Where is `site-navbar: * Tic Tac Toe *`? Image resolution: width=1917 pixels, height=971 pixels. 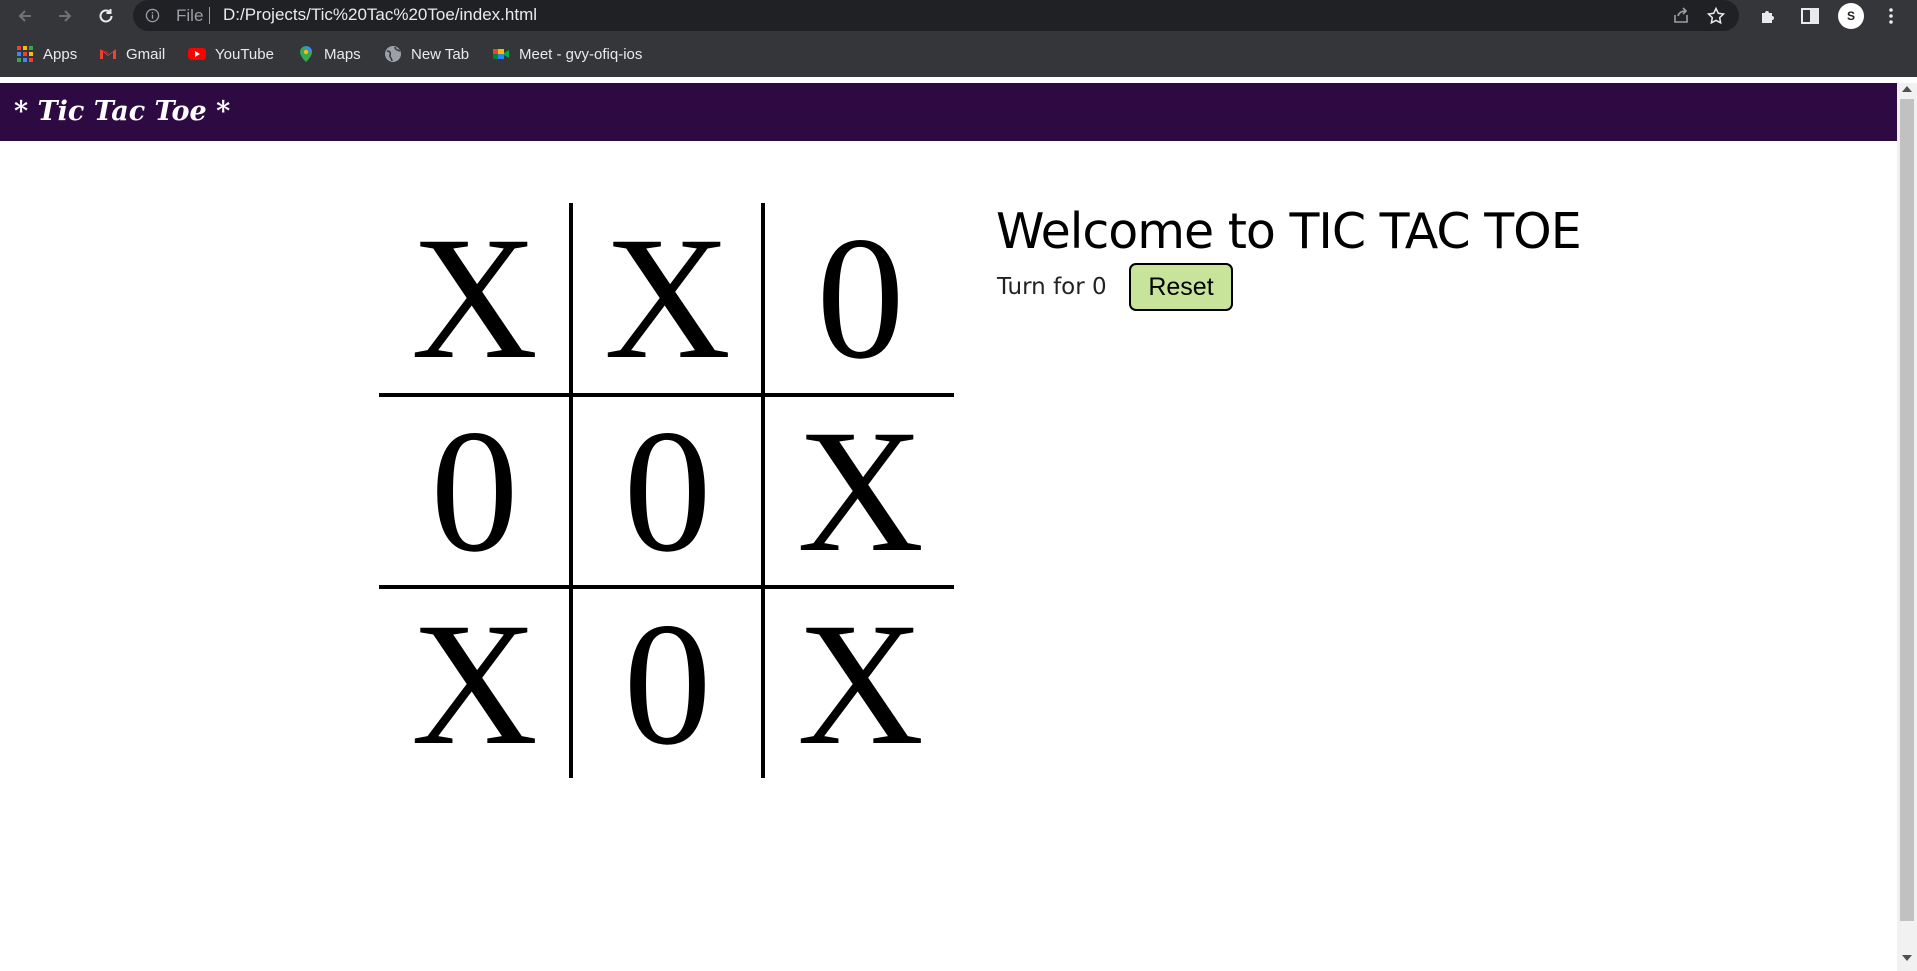 site-navbar: * Tic Tac Toe * is located at coordinates (948, 112).